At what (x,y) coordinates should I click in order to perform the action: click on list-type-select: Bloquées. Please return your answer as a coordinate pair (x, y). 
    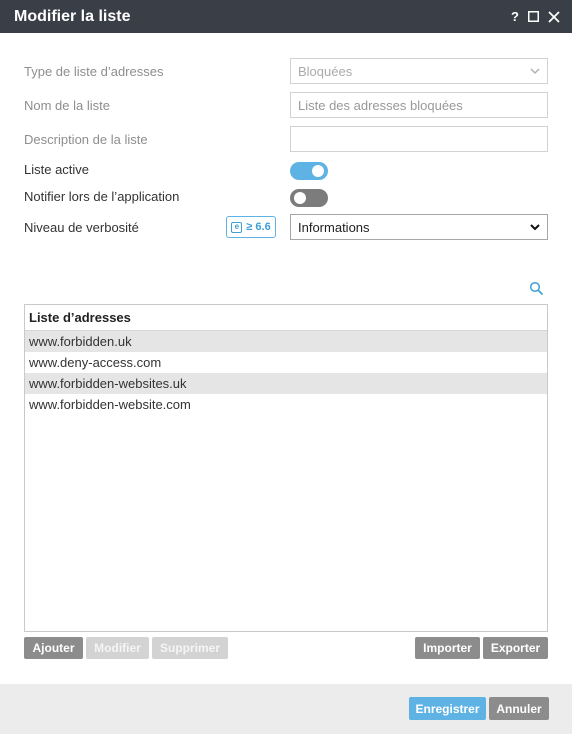
    Looking at the image, I should click on (419, 71).